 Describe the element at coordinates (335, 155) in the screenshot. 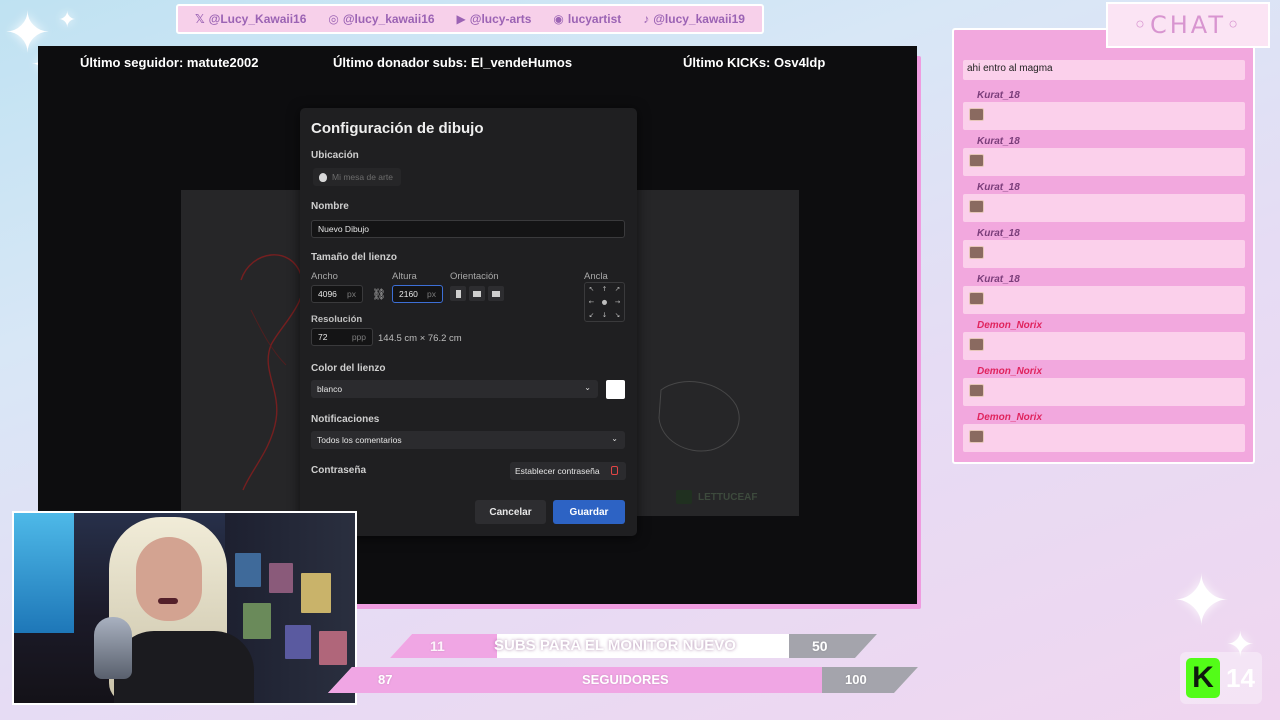

I see `location-label: Ubicación` at that location.